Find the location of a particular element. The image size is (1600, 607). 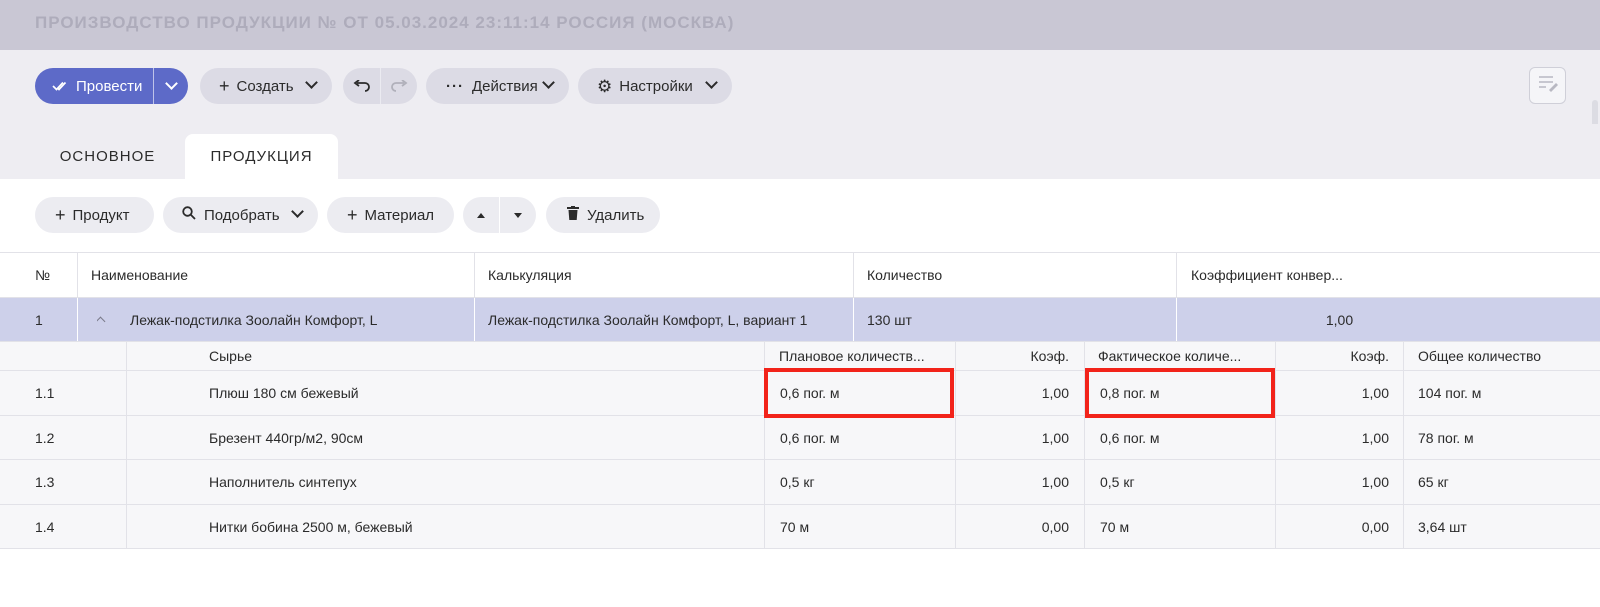

total-quantity: 65 кг is located at coordinates (1433, 482).